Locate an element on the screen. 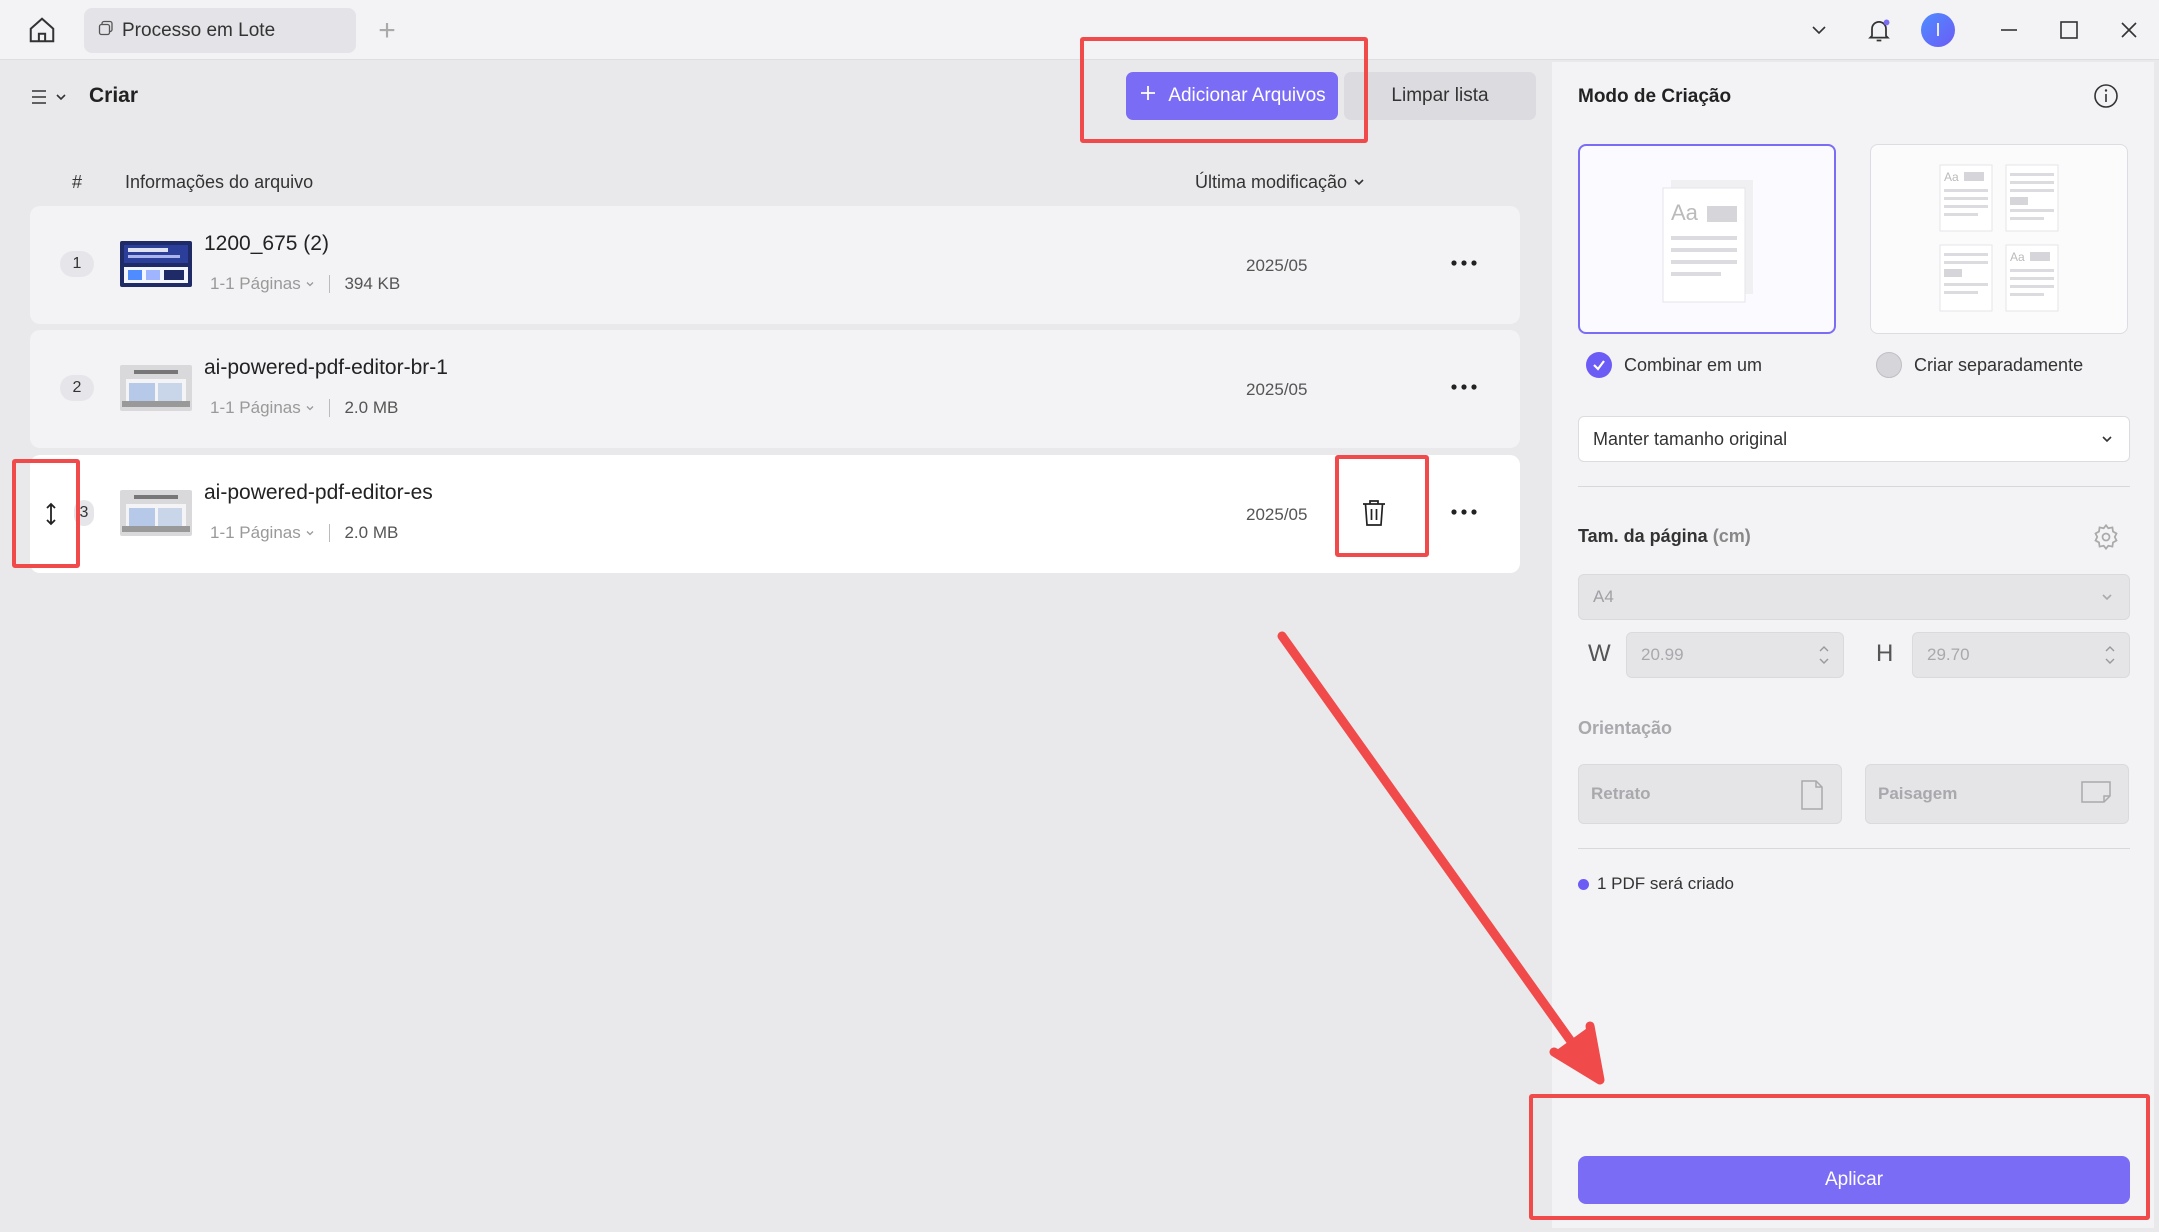  height-value: 29.70 is located at coordinates (1948, 654).